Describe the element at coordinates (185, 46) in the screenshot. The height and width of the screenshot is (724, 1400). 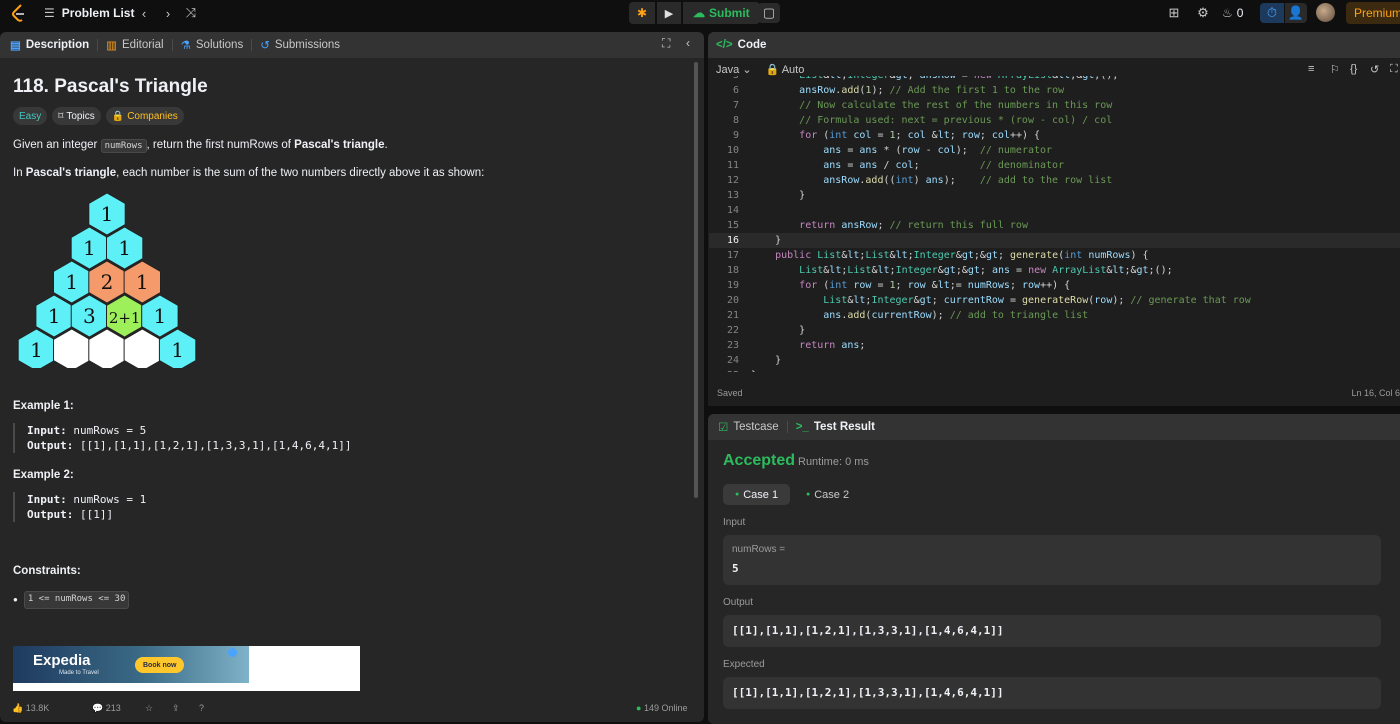
I see `flask-icon: ⚗` at that location.